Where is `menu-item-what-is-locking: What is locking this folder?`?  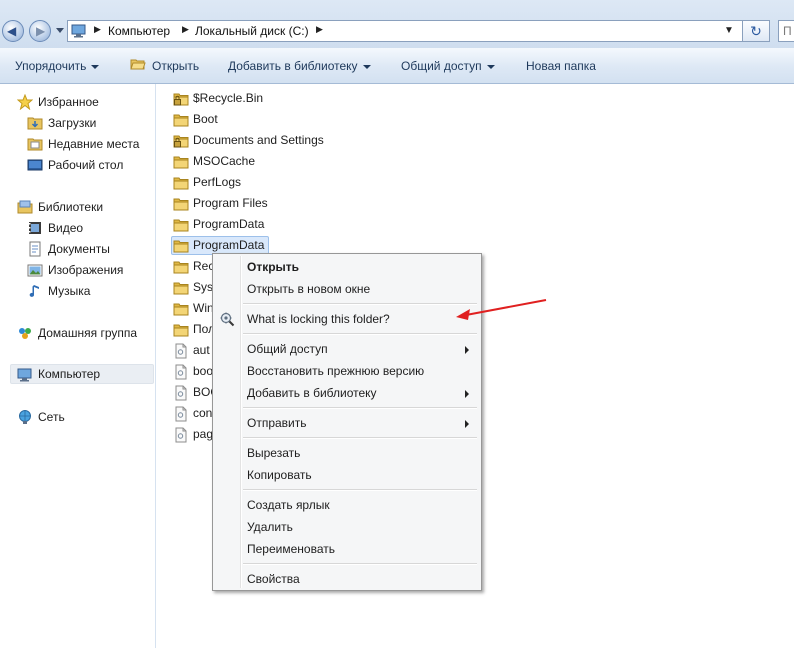
menu-item-what-is-locking: What is locking this folder? is located at coordinates (347, 319).